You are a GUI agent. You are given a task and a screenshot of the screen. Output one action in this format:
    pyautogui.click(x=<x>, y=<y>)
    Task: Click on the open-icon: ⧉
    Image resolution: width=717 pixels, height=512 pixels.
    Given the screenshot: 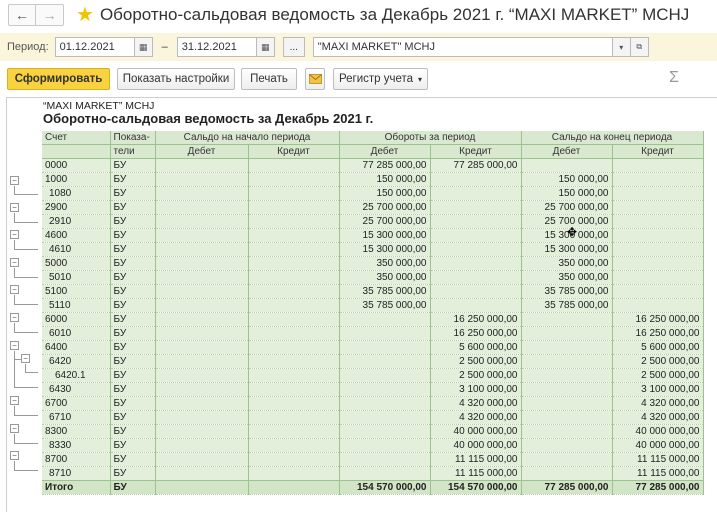 What is the action you would take?
    pyautogui.click(x=639, y=47)
    